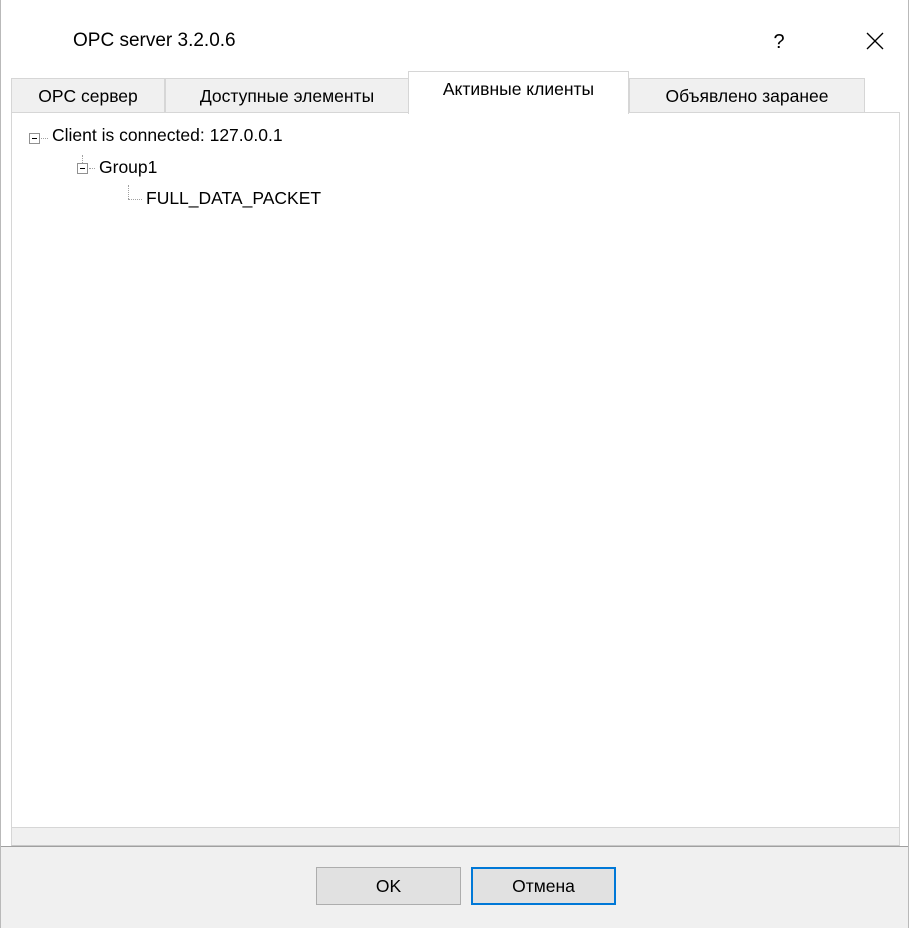 The height and width of the screenshot is (928, 909). Describe the element at coordinates (82, 168) in the screenshot. I see `group-collapse-icon` at that location.